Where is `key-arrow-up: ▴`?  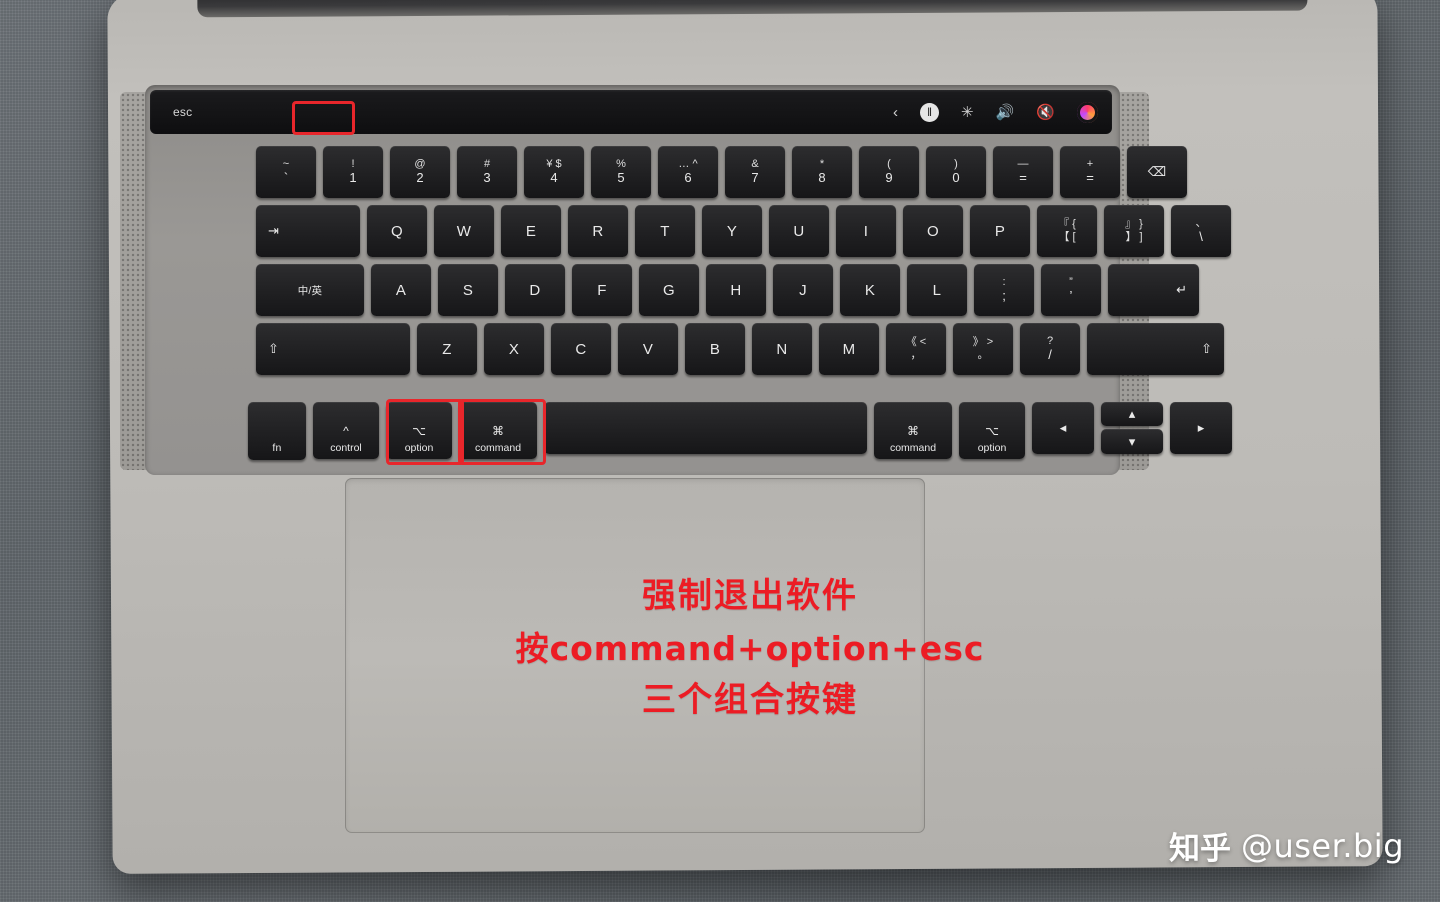
key-arrow-up: ▴ is located at coordinates (1132, 414).